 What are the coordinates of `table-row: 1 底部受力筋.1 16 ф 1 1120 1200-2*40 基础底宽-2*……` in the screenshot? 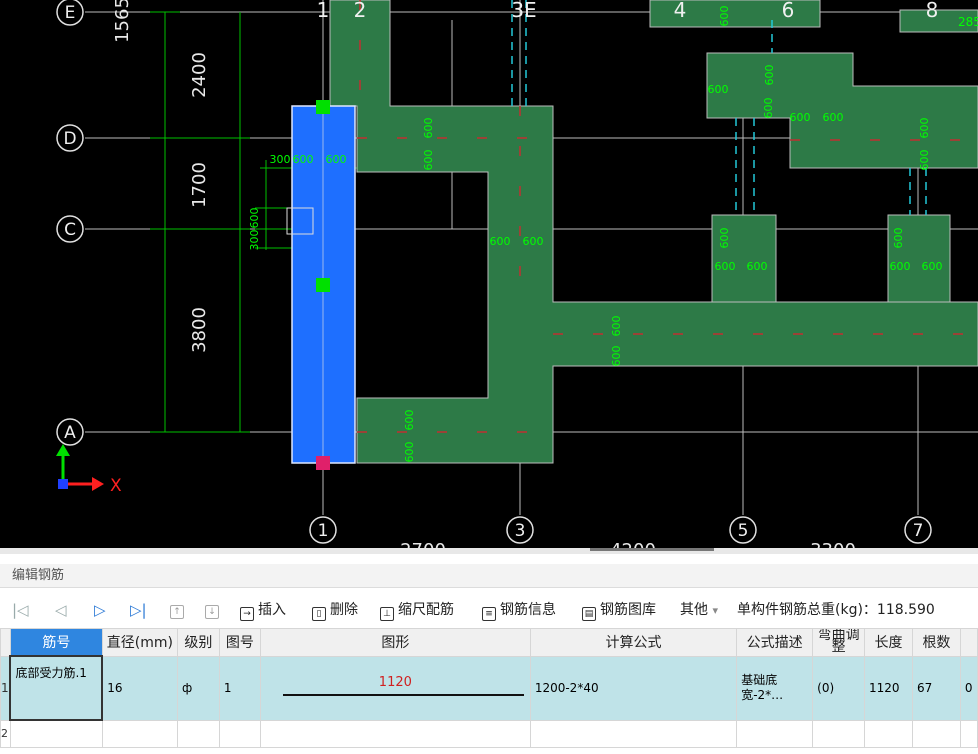 It's located at (489, 688).